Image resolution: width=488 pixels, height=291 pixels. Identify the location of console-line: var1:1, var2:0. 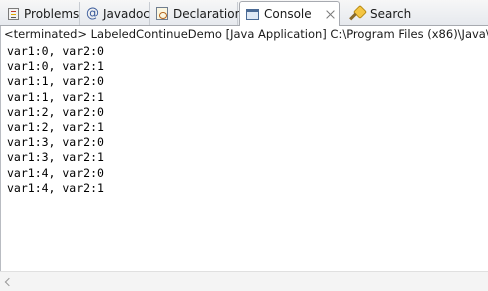
(55, 81).